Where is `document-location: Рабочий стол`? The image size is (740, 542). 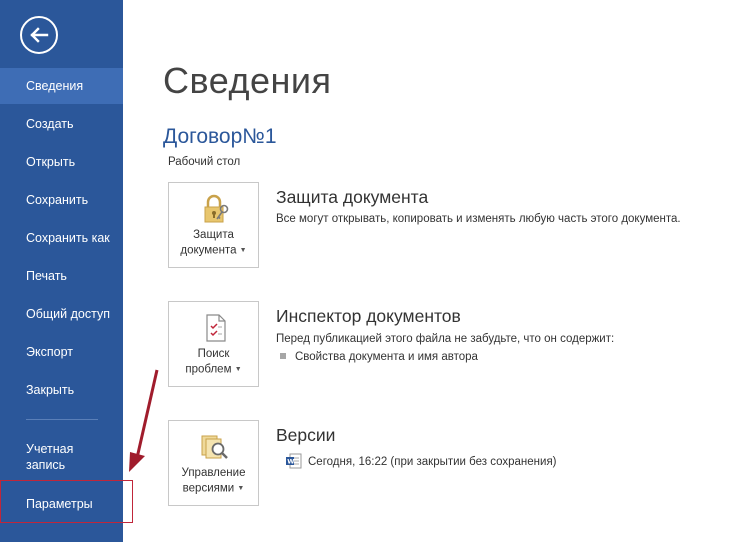 document-location: Рабочий стол is located at coordinates (204, 162).